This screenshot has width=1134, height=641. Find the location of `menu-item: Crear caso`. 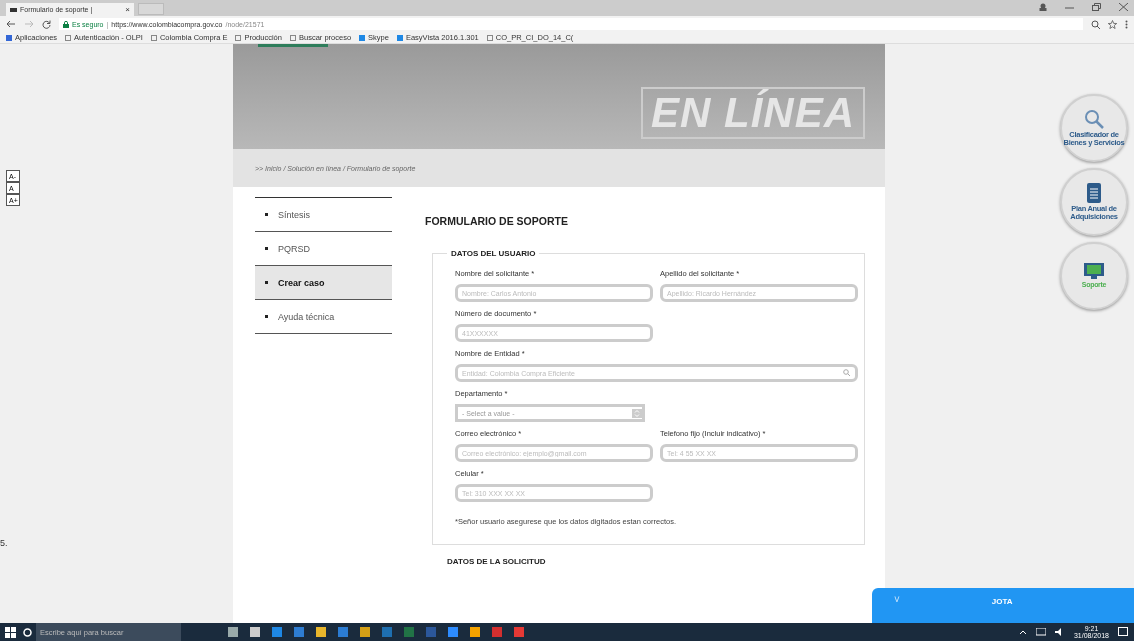

menu-item: Crear caso is located at coordinates (323, 283).